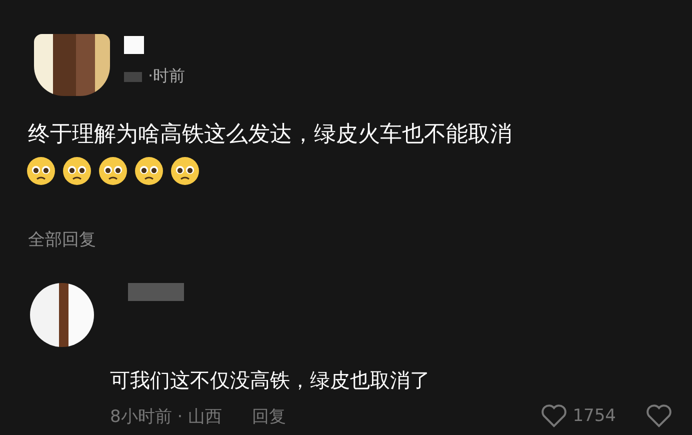 The image size is (692, 435). I want to click on replies-header: 全部回复, so click(62, 240).